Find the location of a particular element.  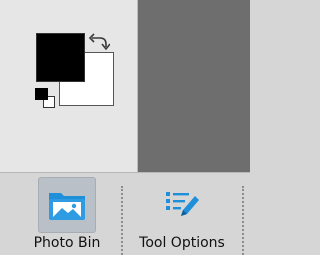

photo-bin-button: Photo Bin is located at coordinates (67, 212).